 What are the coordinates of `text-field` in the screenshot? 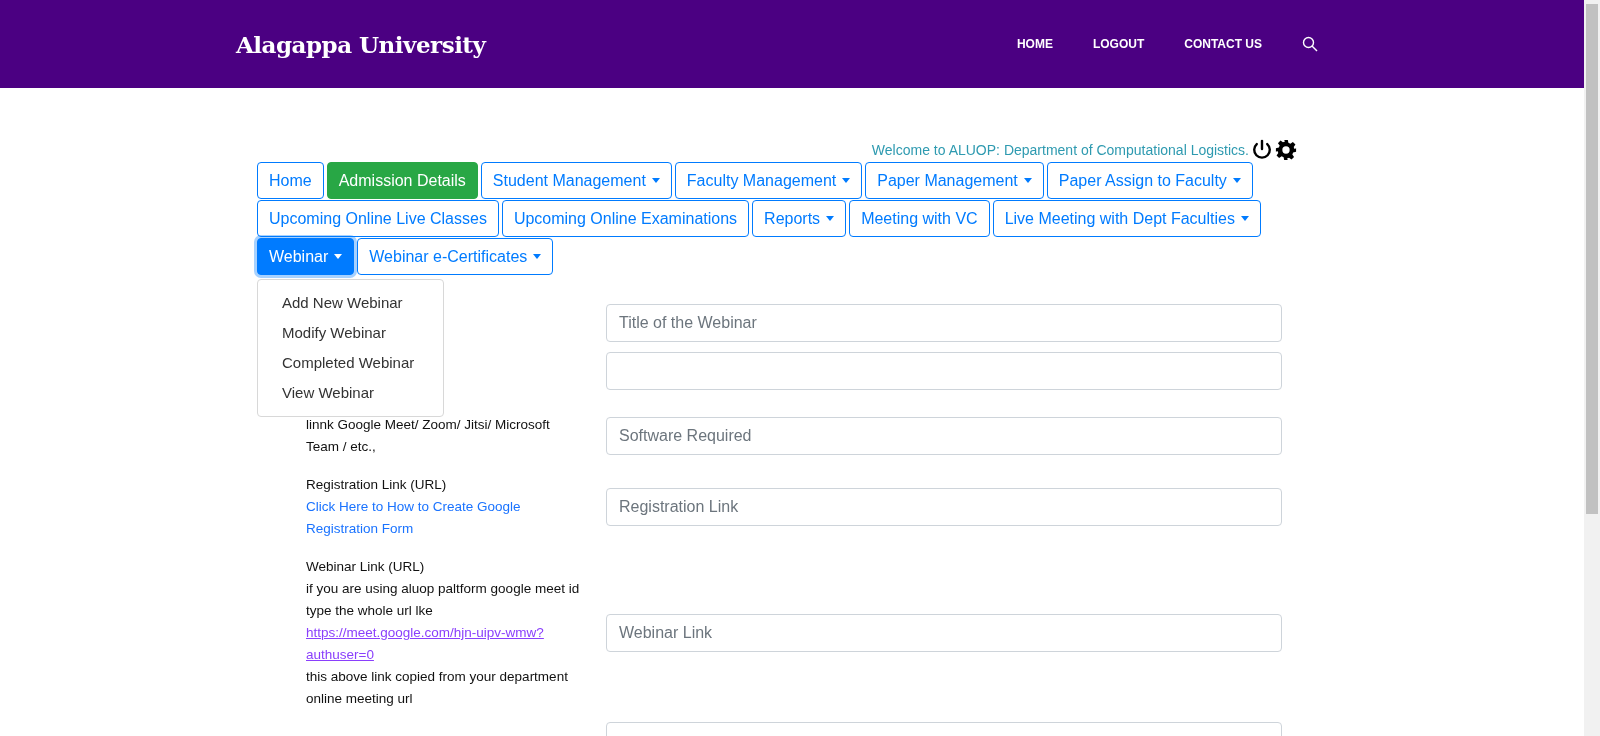 It's located at (944, 371).